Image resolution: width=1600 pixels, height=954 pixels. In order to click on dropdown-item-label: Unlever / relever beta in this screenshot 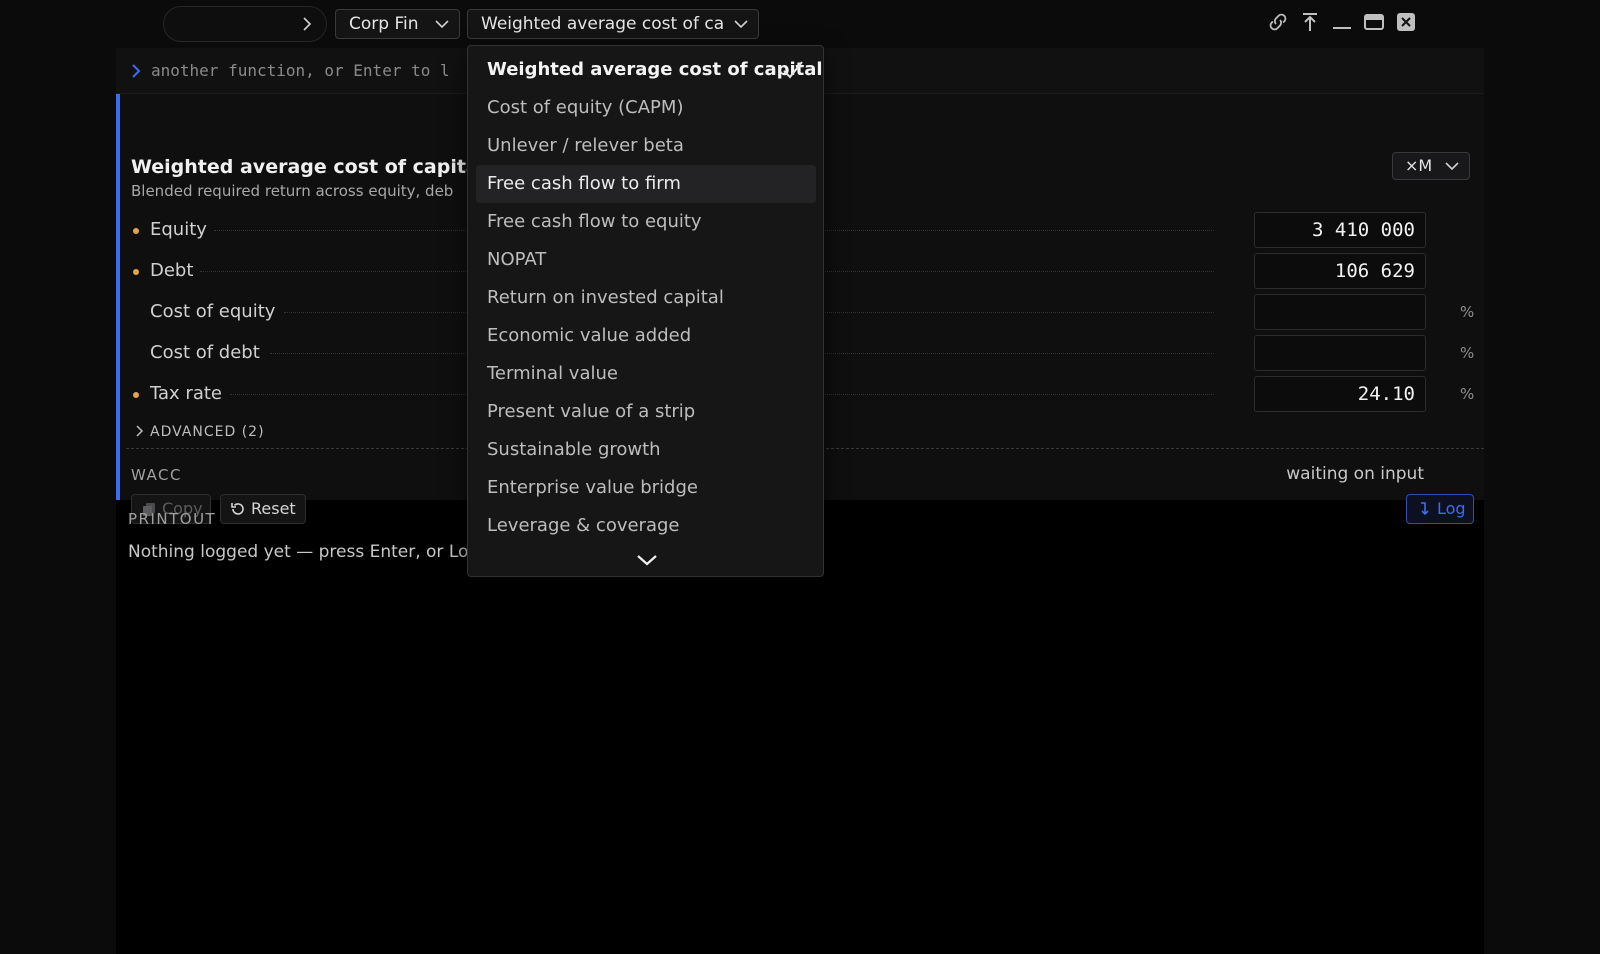, I will do `click(585, 145)`.